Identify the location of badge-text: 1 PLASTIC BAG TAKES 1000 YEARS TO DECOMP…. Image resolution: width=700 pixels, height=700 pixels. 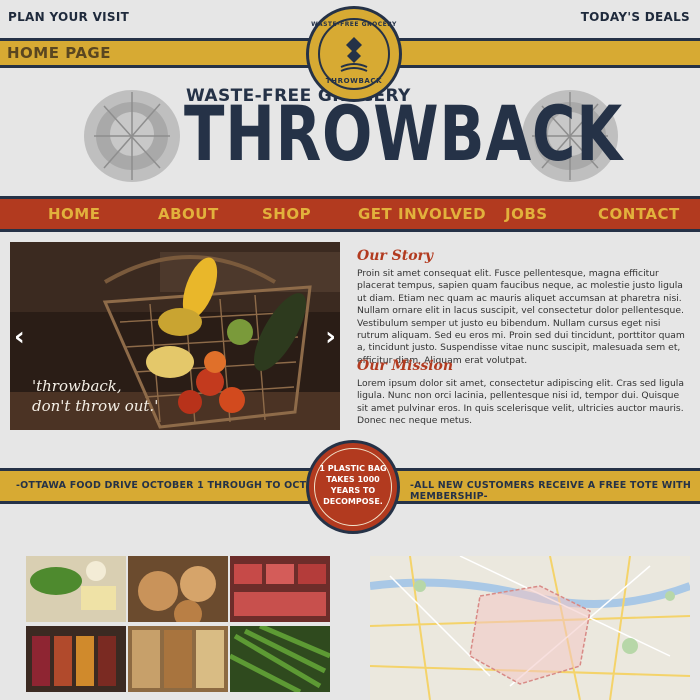
(353, 485).